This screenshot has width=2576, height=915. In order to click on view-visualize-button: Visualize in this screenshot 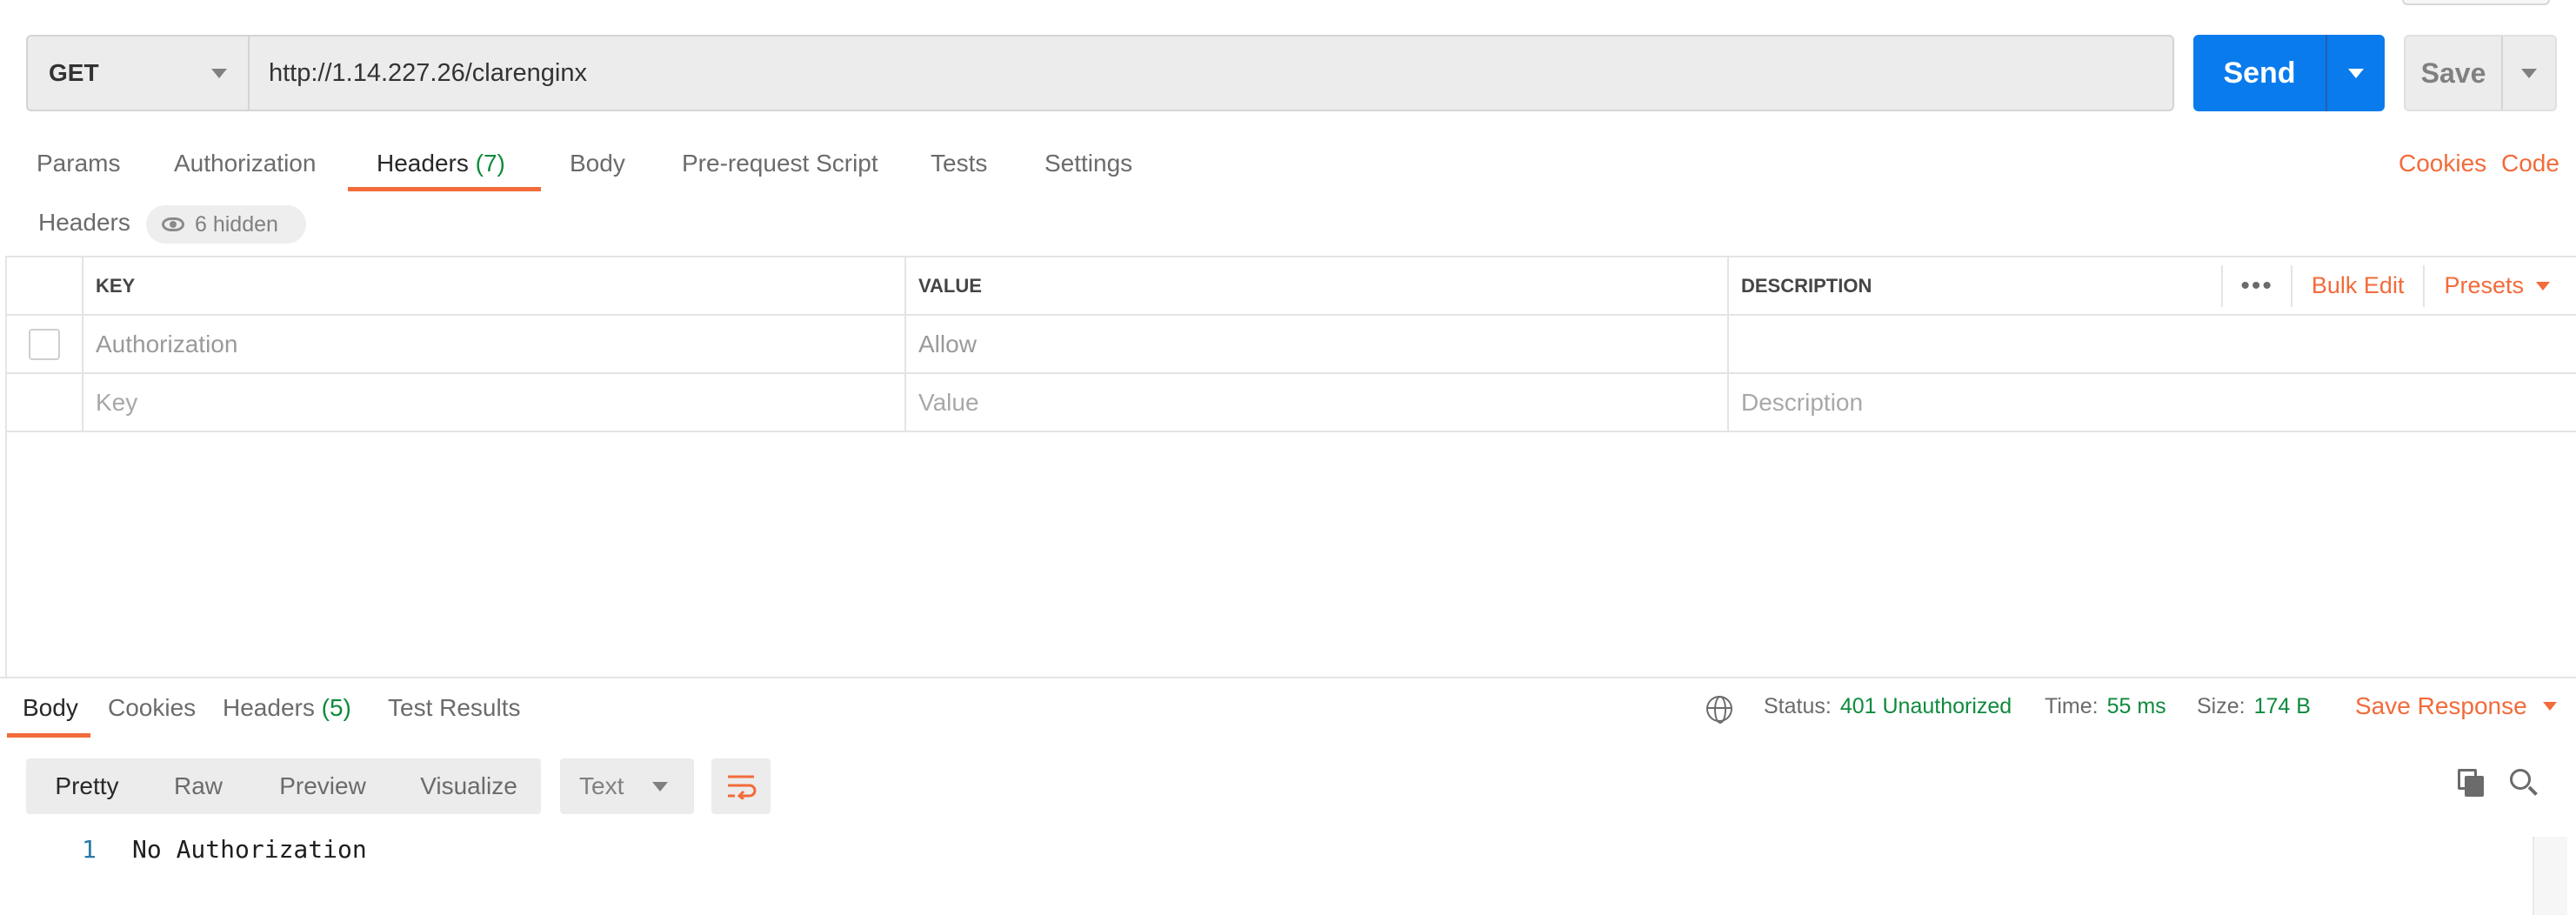, I will do `click(469, 786)`.